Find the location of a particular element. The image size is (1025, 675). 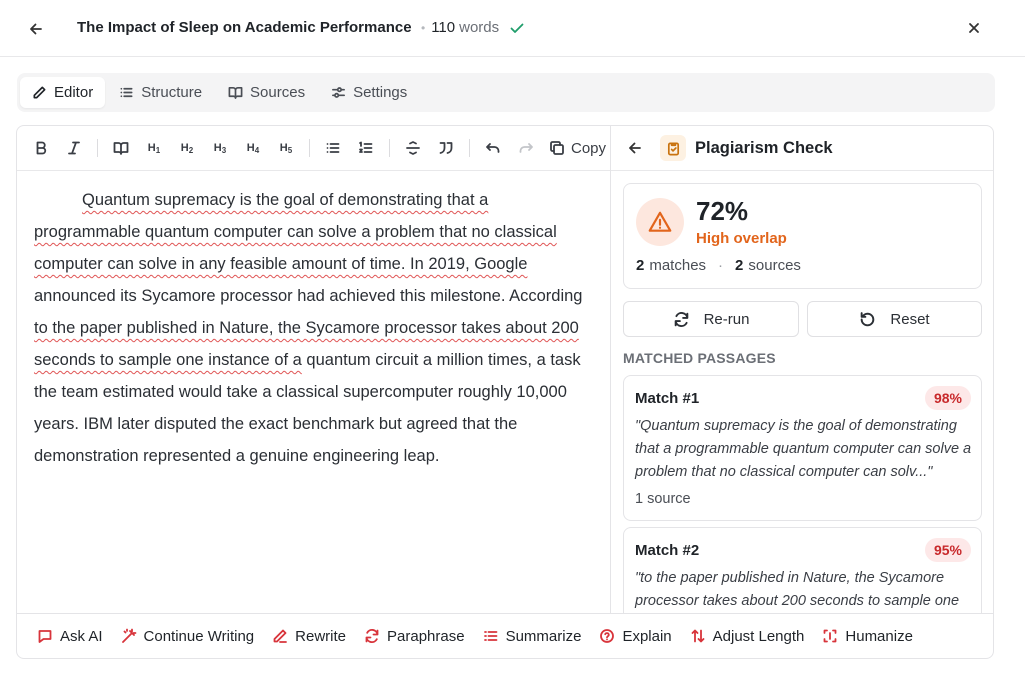

book-button is located at coordinates (121, 148).